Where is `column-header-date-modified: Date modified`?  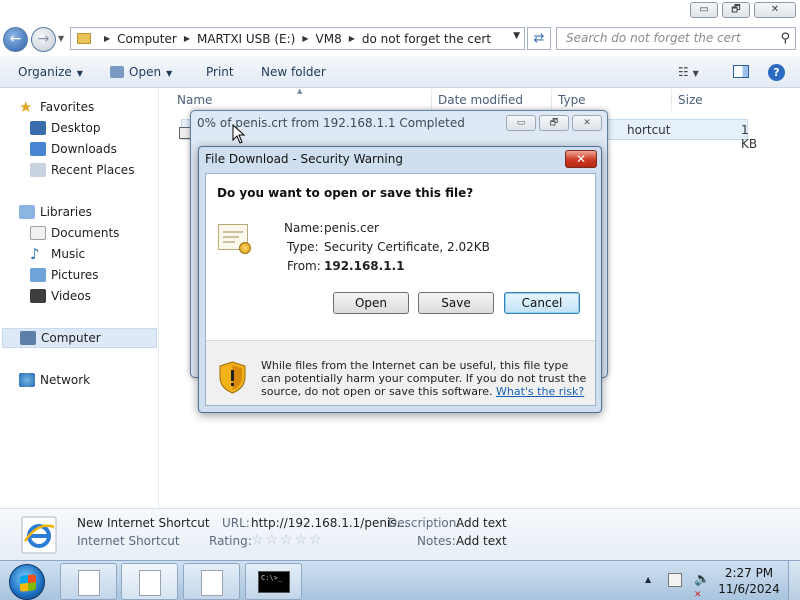
column-header-date-modified: Date modified is located at coordinates (480, 100).